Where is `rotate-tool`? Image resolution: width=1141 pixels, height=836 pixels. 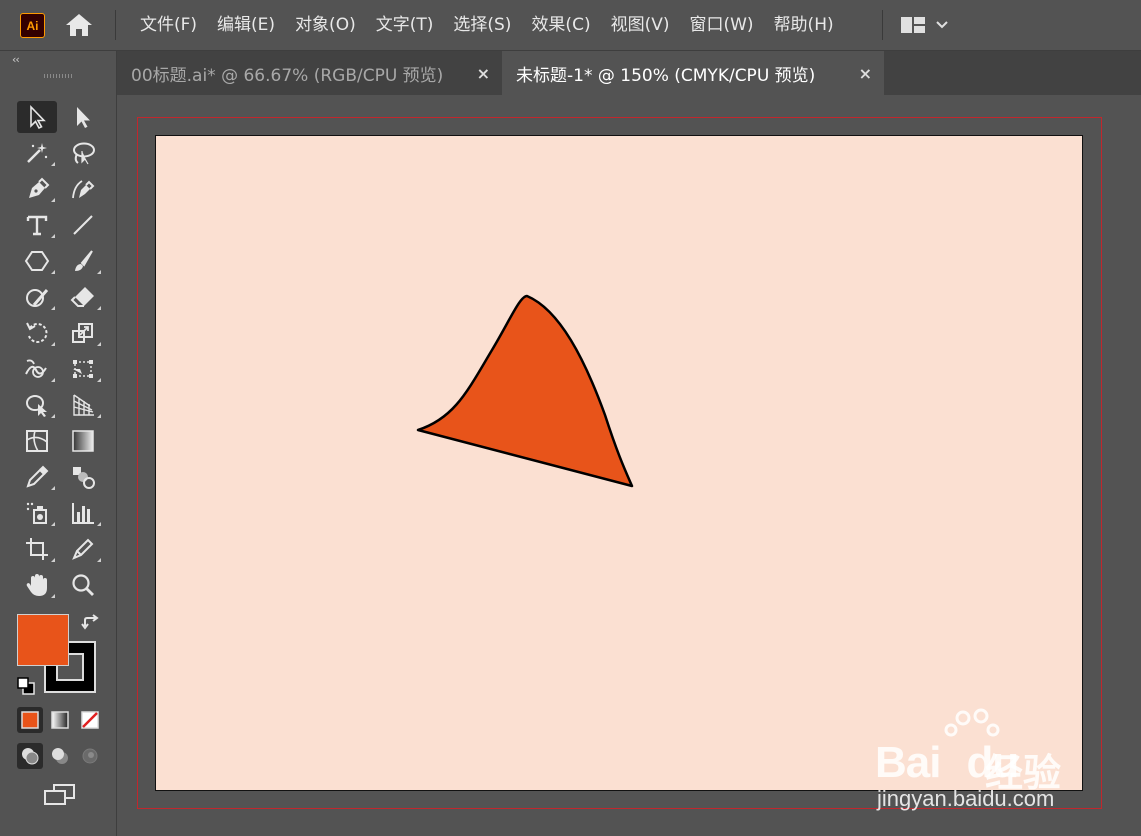
rotate-tool is located at coordinates (37, 333).